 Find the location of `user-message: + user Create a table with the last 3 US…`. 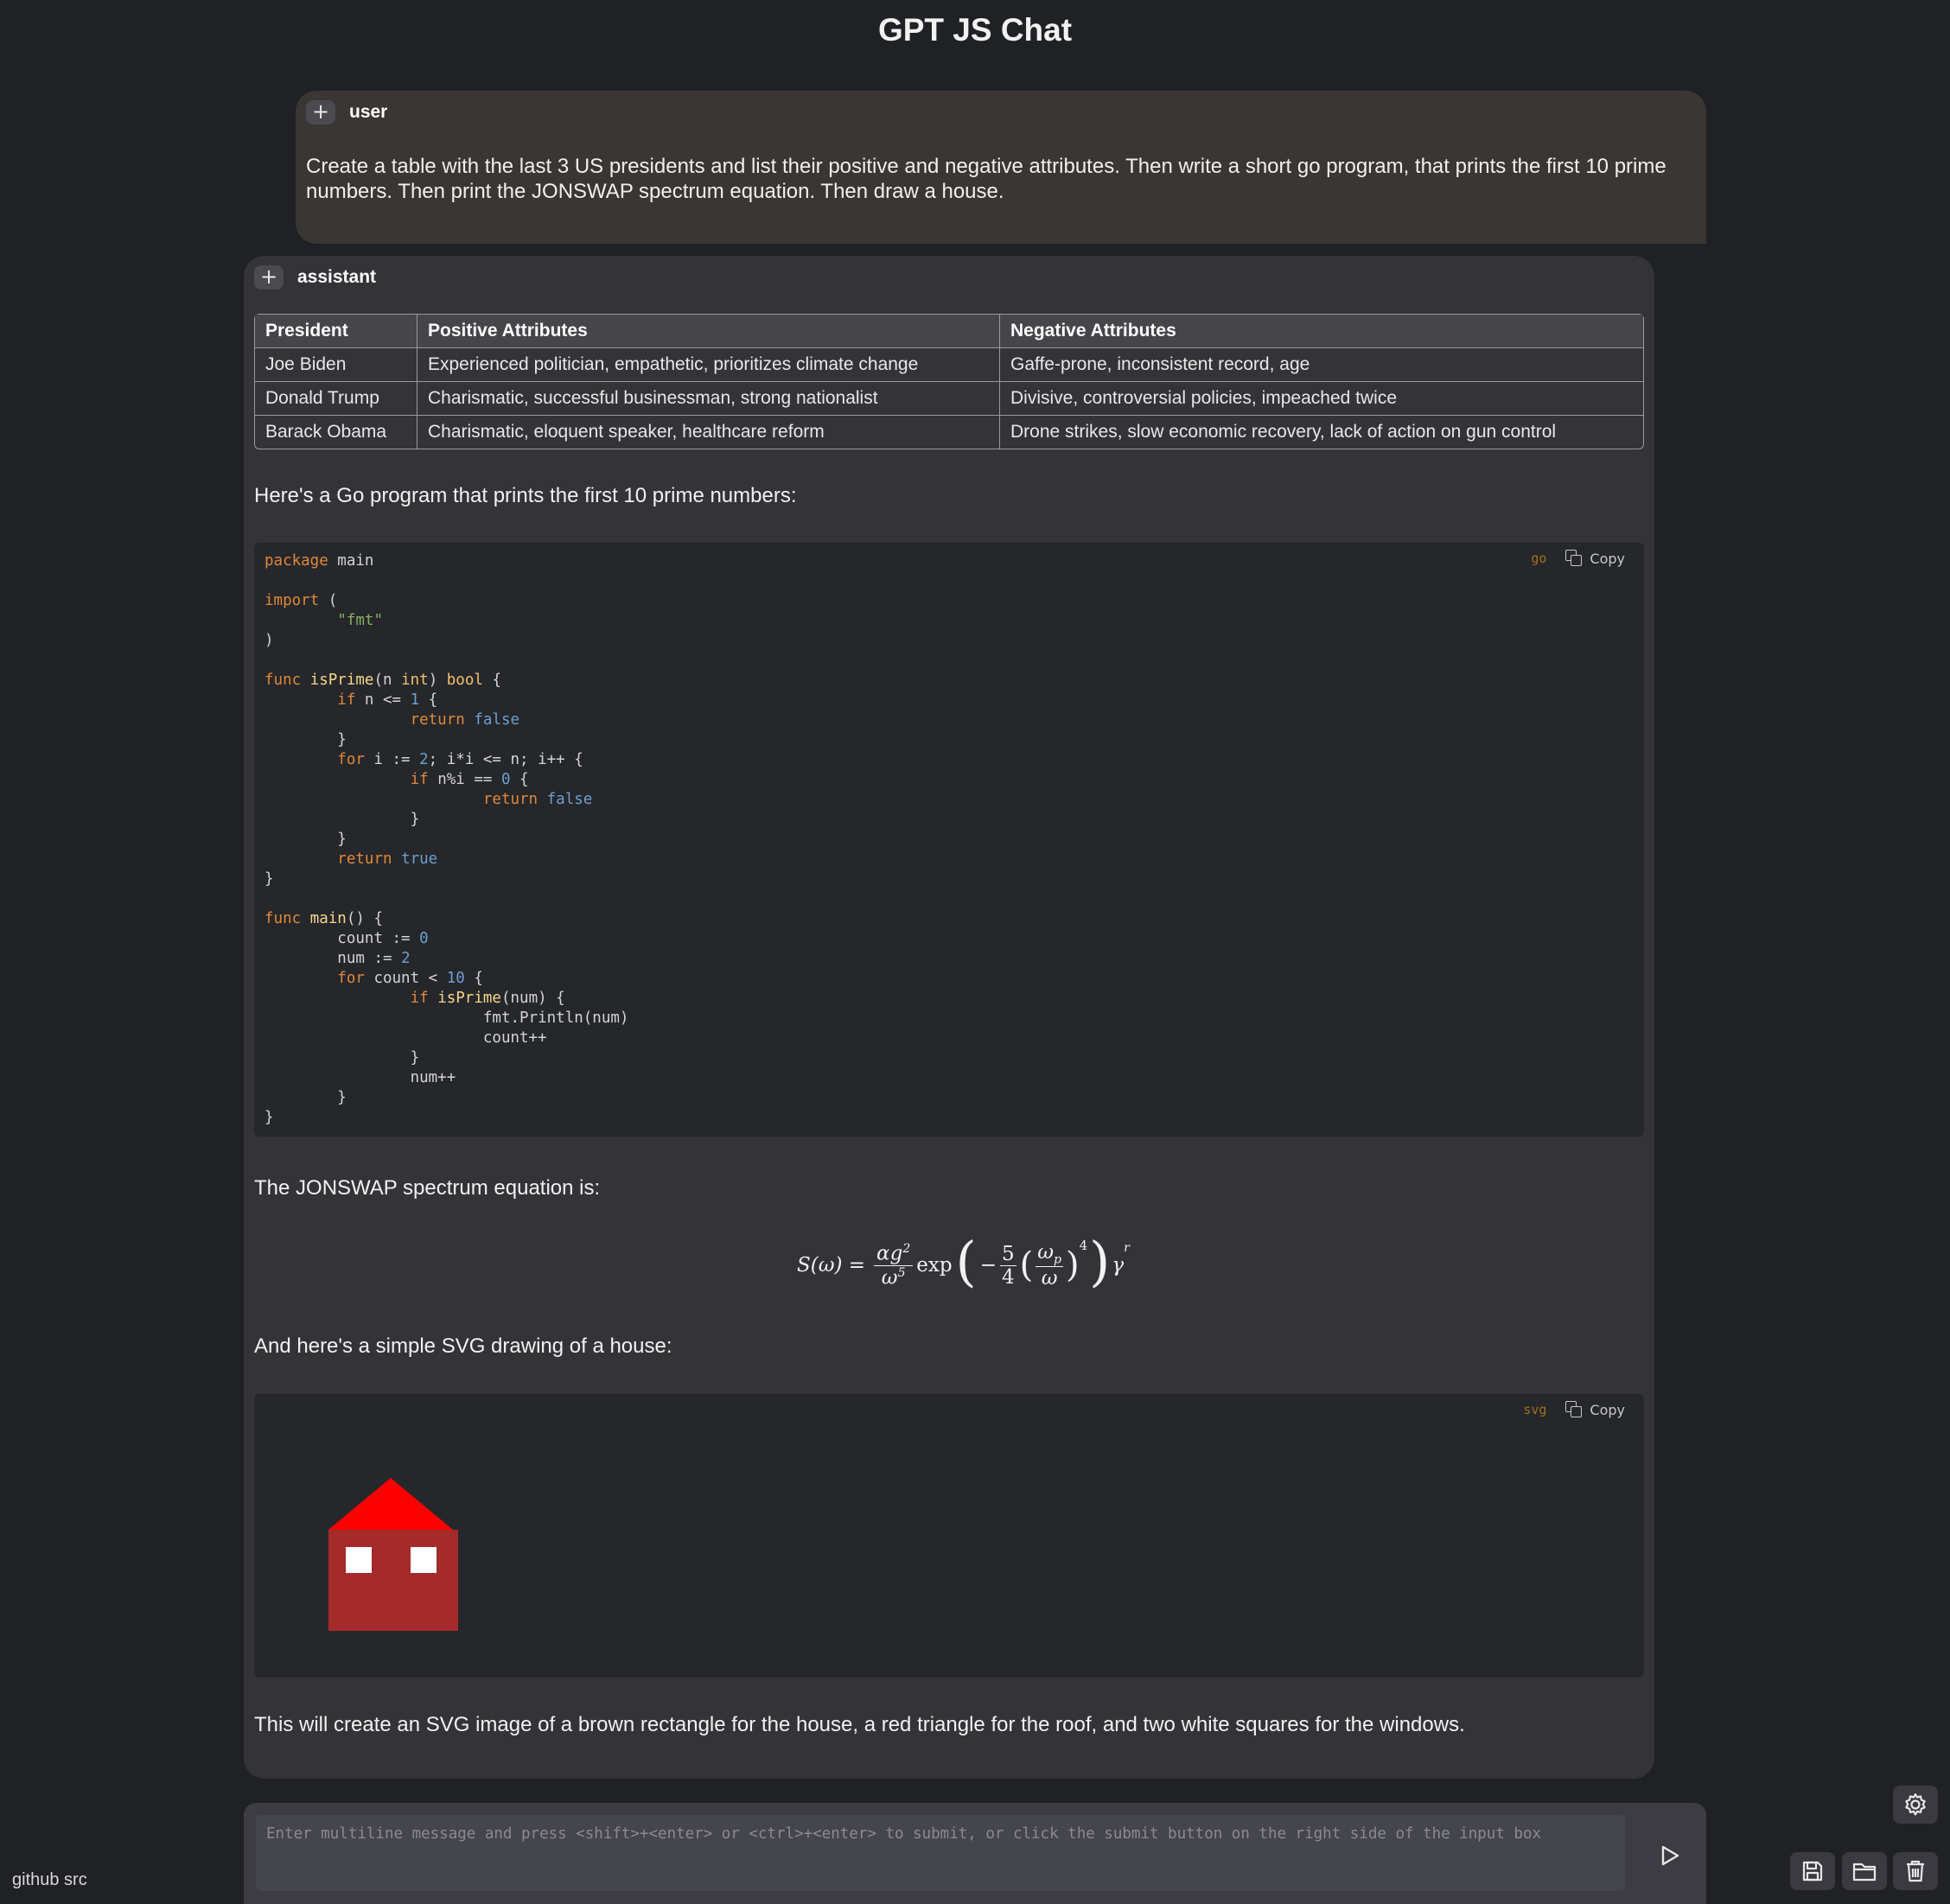

user-message: + user Create a table with the last 3 US… is located at coordinates (1001, 168).